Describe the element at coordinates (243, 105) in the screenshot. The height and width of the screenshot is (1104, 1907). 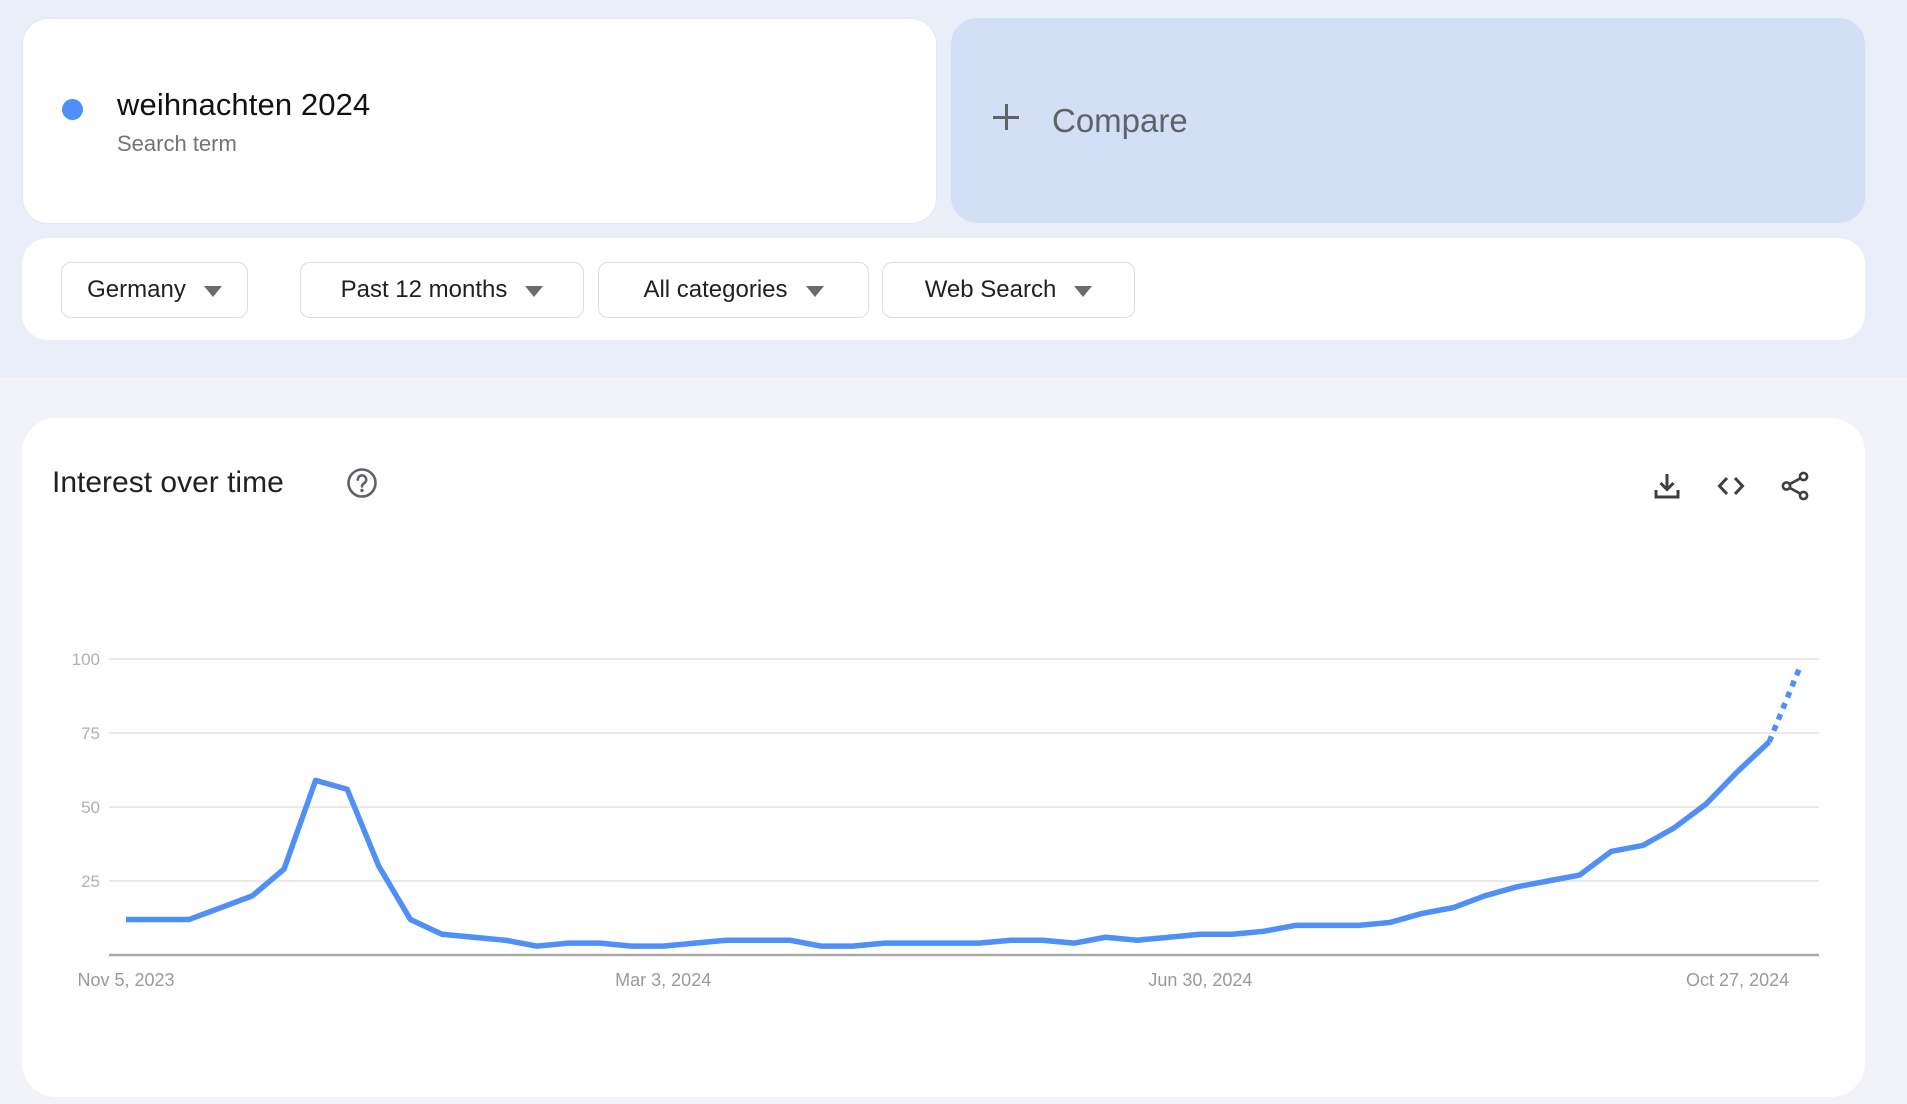
I see `search-term-name: weihnachten 2024` at that location.